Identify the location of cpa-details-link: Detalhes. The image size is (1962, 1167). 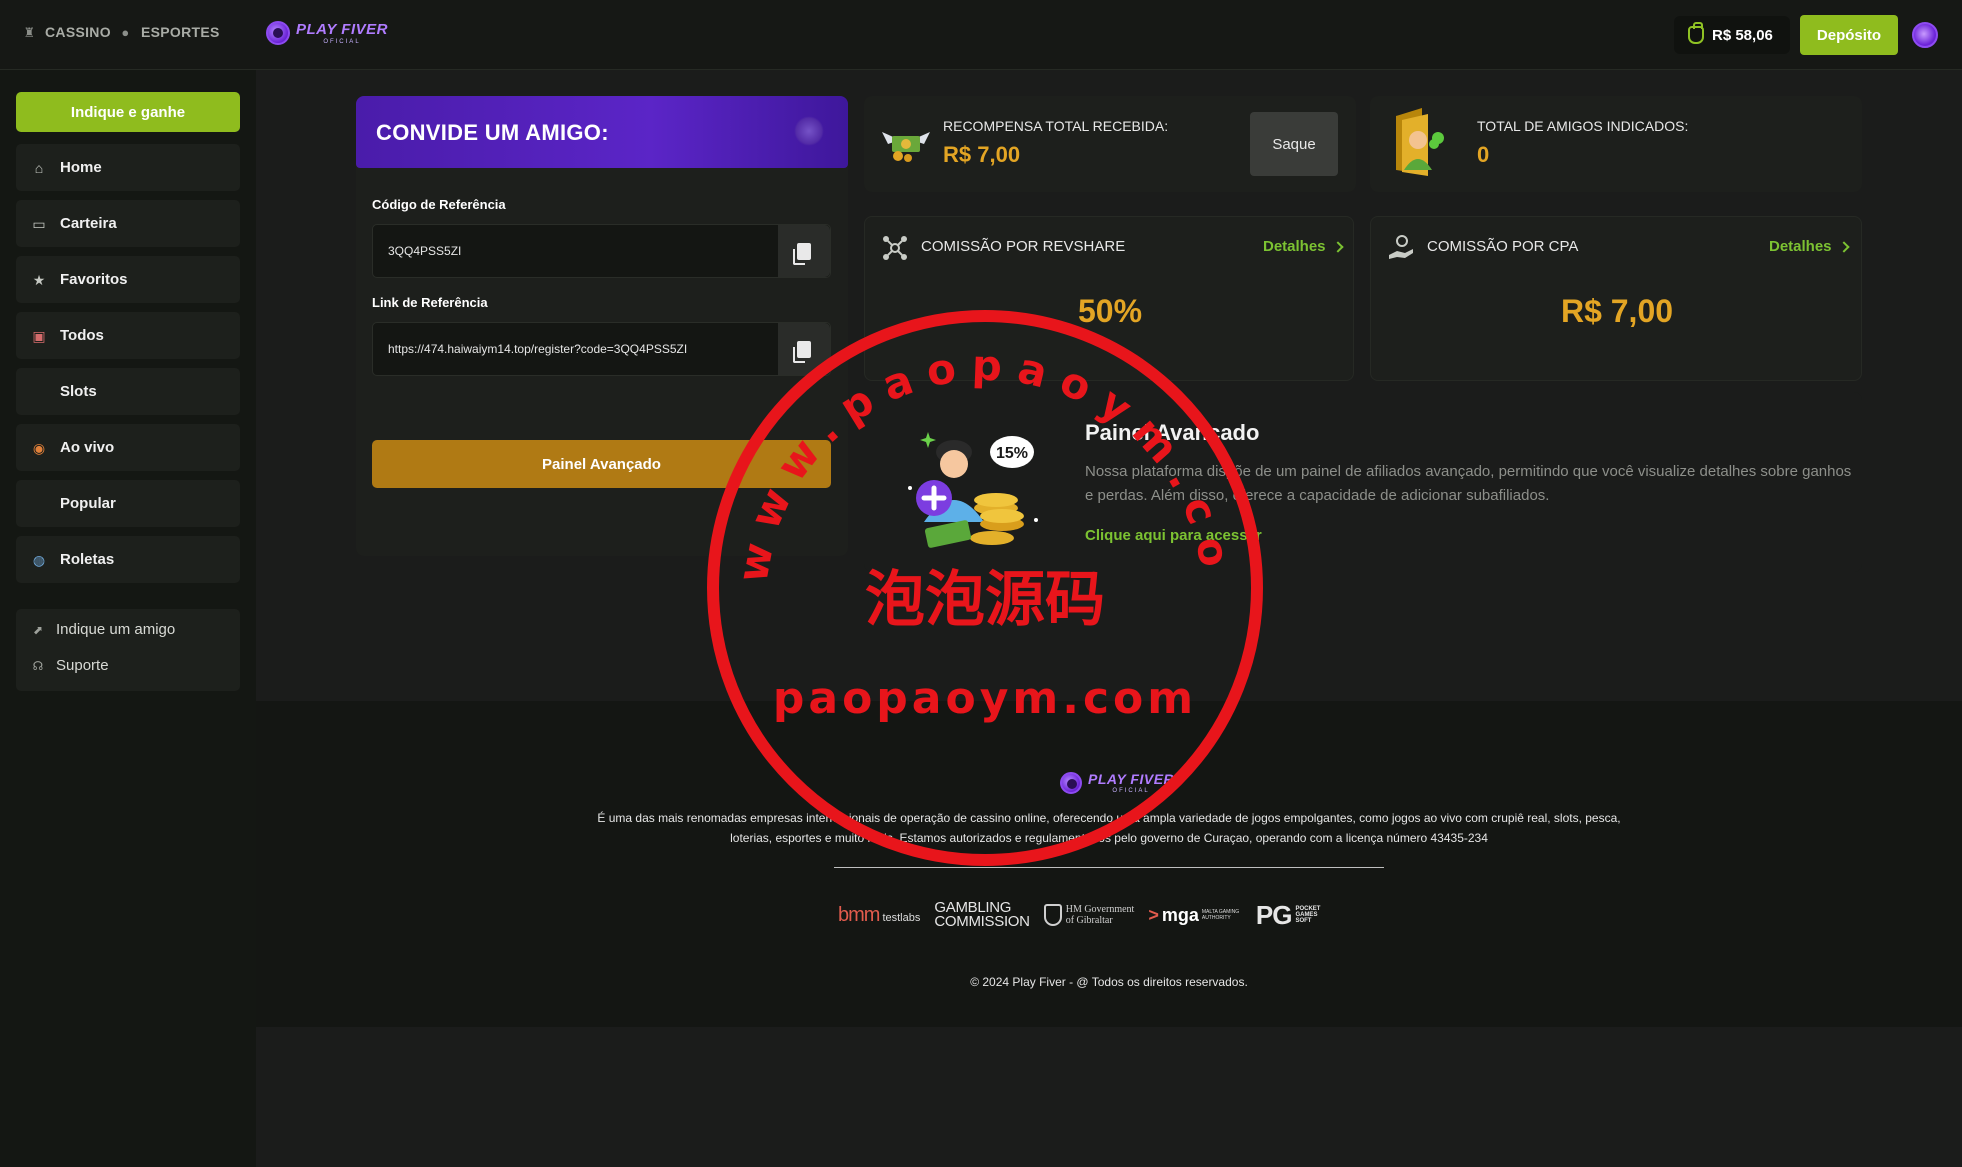
(1809, 246).